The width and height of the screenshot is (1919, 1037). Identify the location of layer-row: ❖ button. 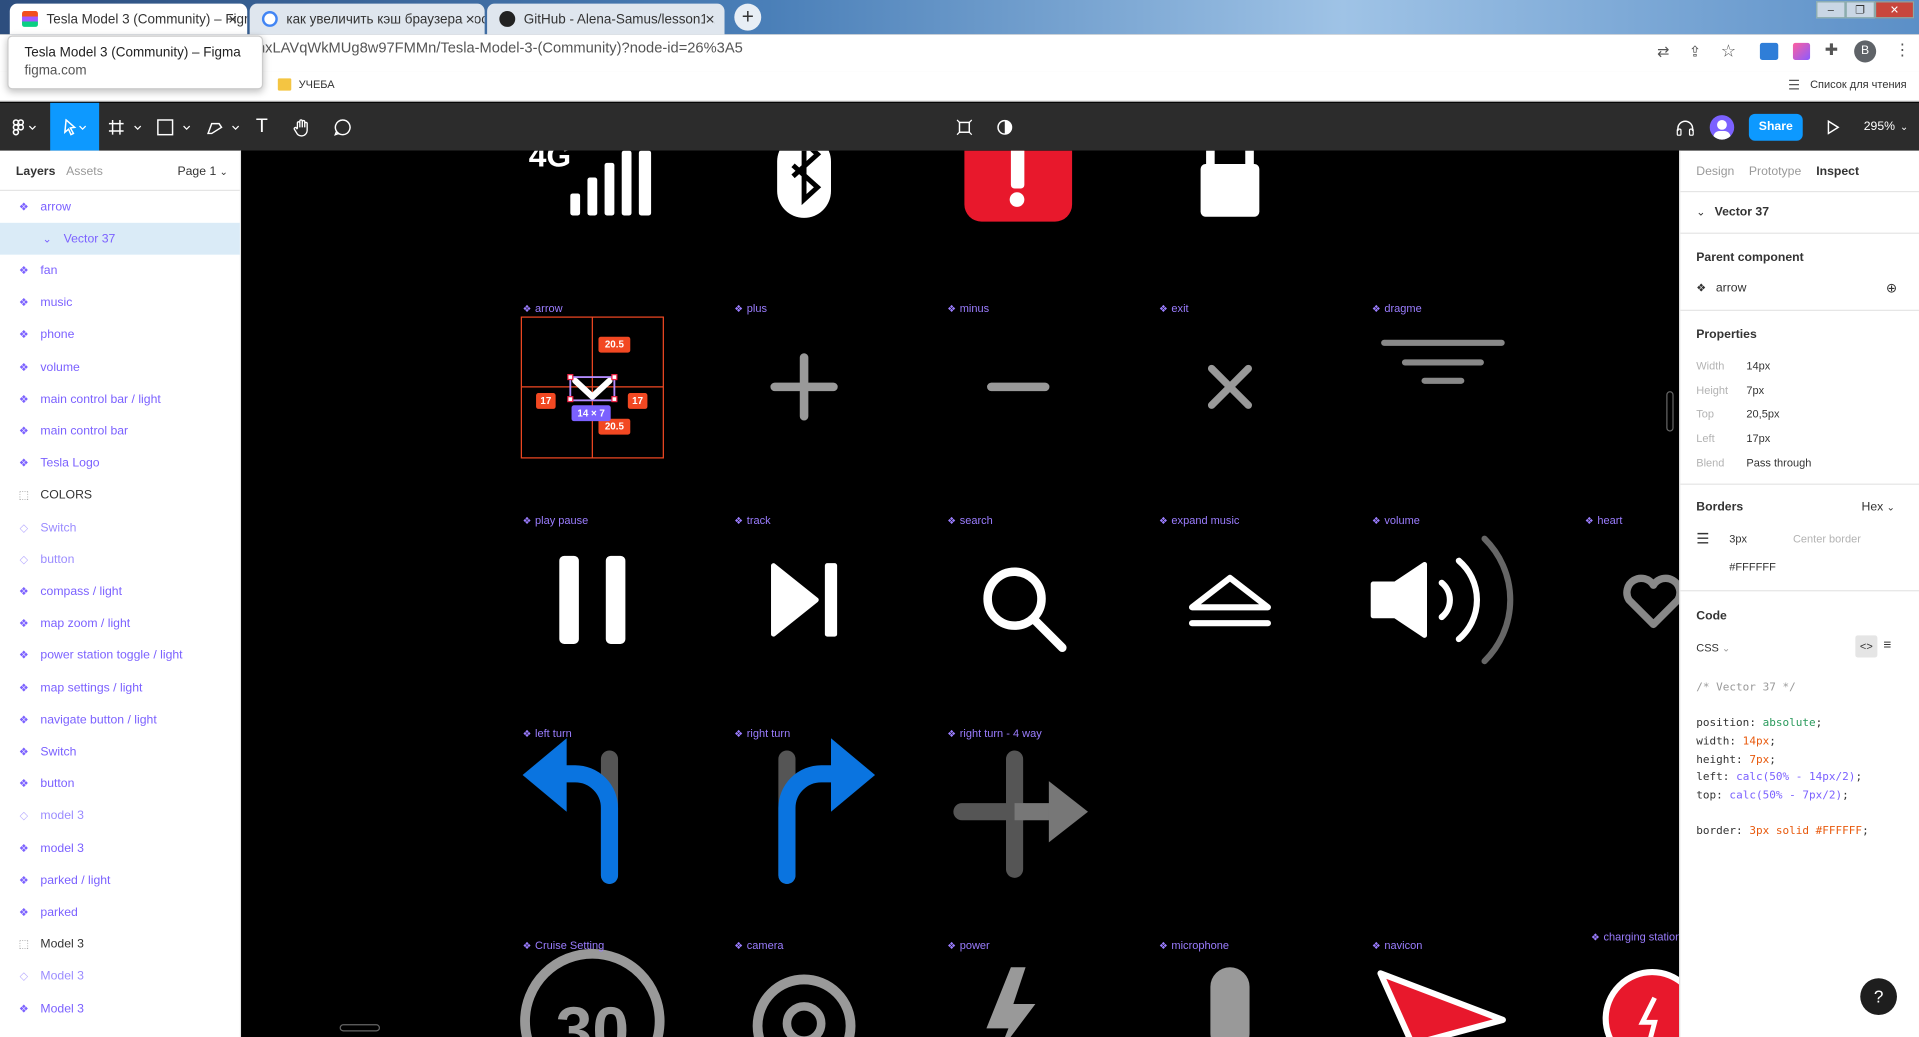
(120, 784).